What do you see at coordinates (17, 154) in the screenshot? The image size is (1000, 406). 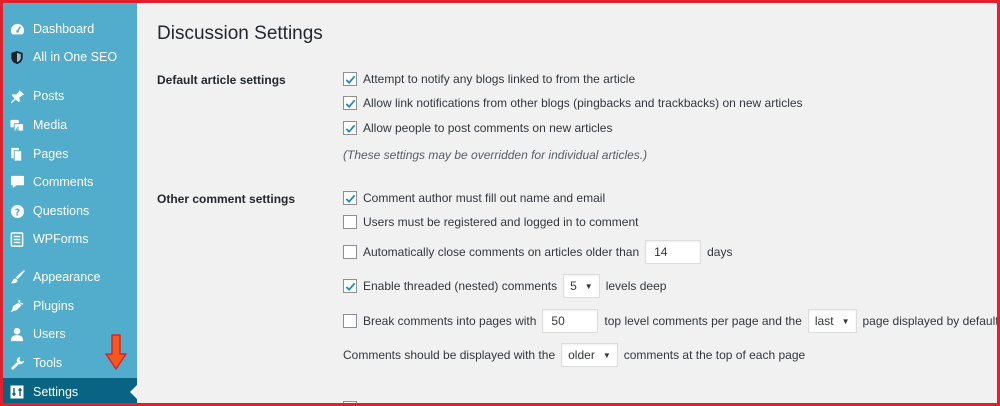 I see `pages-icon` at bounding box center [17, 154].